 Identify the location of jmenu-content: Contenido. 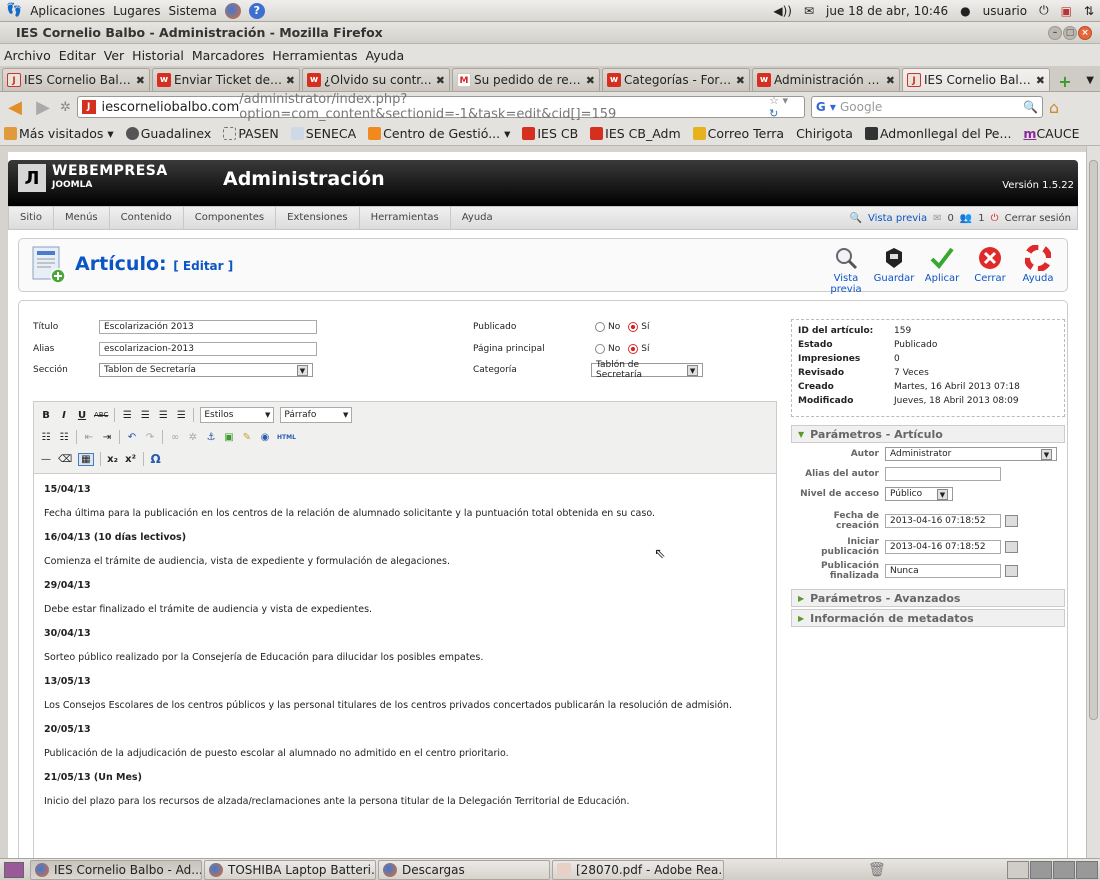
(147, 218).